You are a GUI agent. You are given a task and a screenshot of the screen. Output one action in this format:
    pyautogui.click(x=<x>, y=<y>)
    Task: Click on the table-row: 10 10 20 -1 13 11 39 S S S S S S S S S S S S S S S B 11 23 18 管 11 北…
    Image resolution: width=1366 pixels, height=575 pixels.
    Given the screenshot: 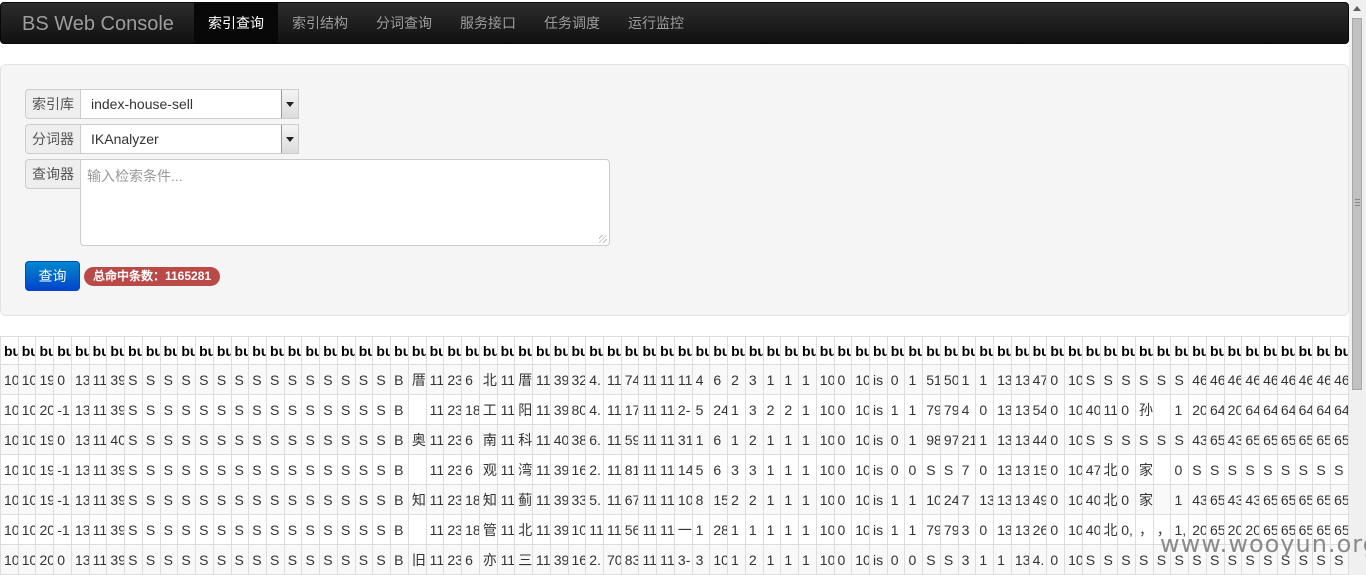 What is the action you would take?
    pyautogui.click(x=674, y=529)
    